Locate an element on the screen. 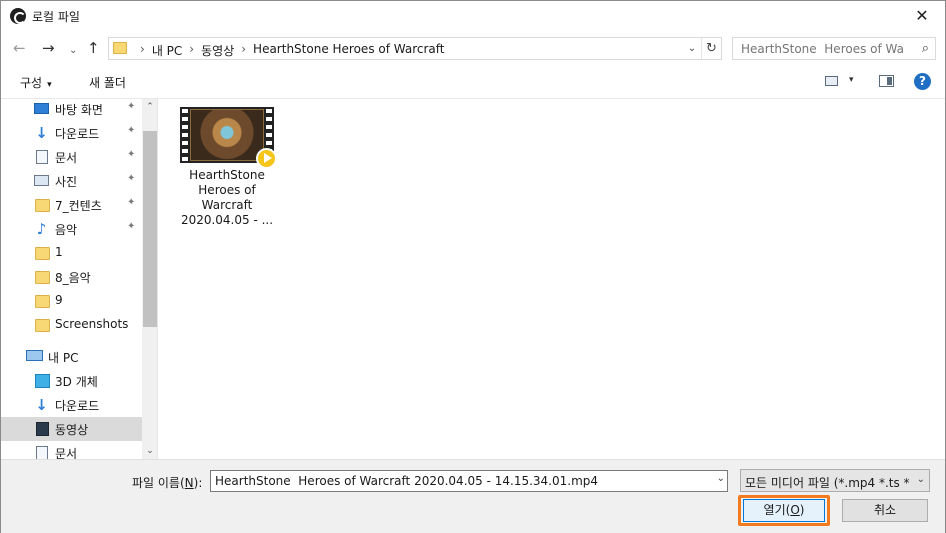 Image resolution: width=946 pixels, height=533 pixels. sidebar-item-documents-pc: 문서 is located at coordinates (71, 450).